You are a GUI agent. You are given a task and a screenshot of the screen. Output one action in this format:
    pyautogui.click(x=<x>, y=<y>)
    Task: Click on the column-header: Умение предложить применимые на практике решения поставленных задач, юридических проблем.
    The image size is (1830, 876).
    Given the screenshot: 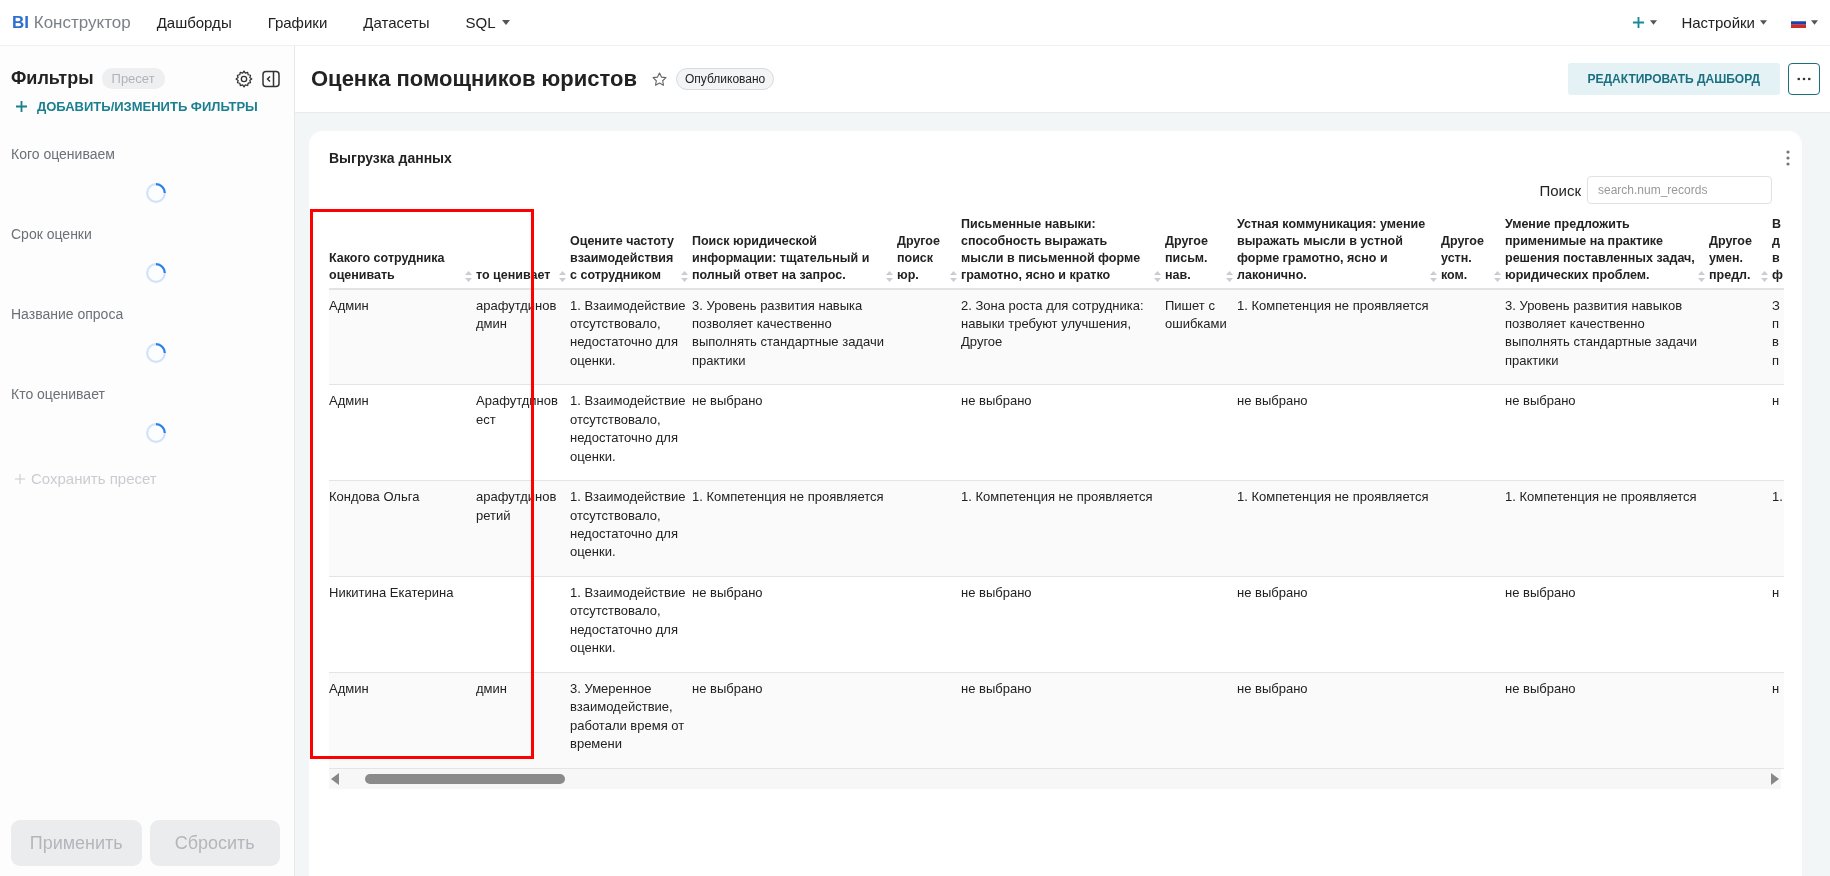 What is the action you would take?
    pyautogui.click(x=1600, y=250)
    